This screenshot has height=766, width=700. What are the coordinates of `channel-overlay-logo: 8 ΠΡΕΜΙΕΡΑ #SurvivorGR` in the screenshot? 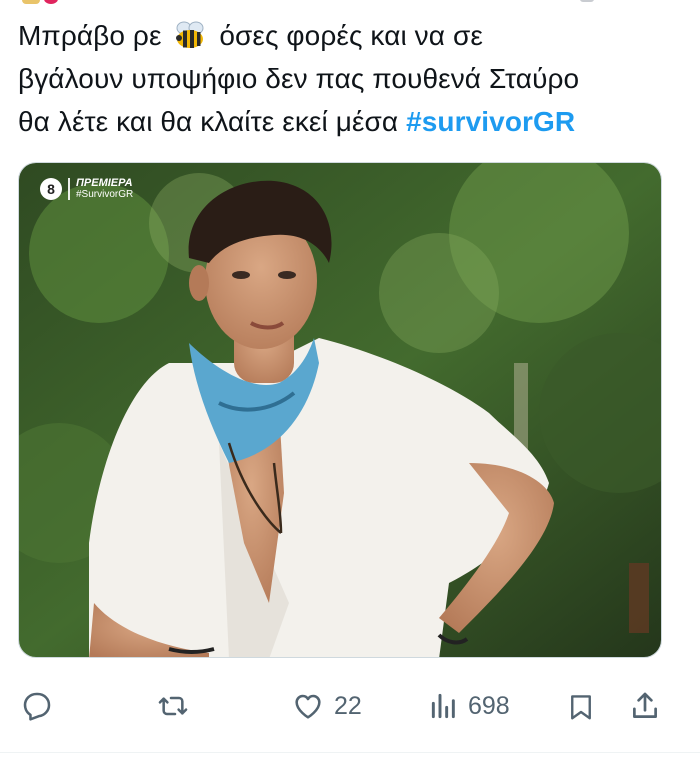 It's located at (86, 189).